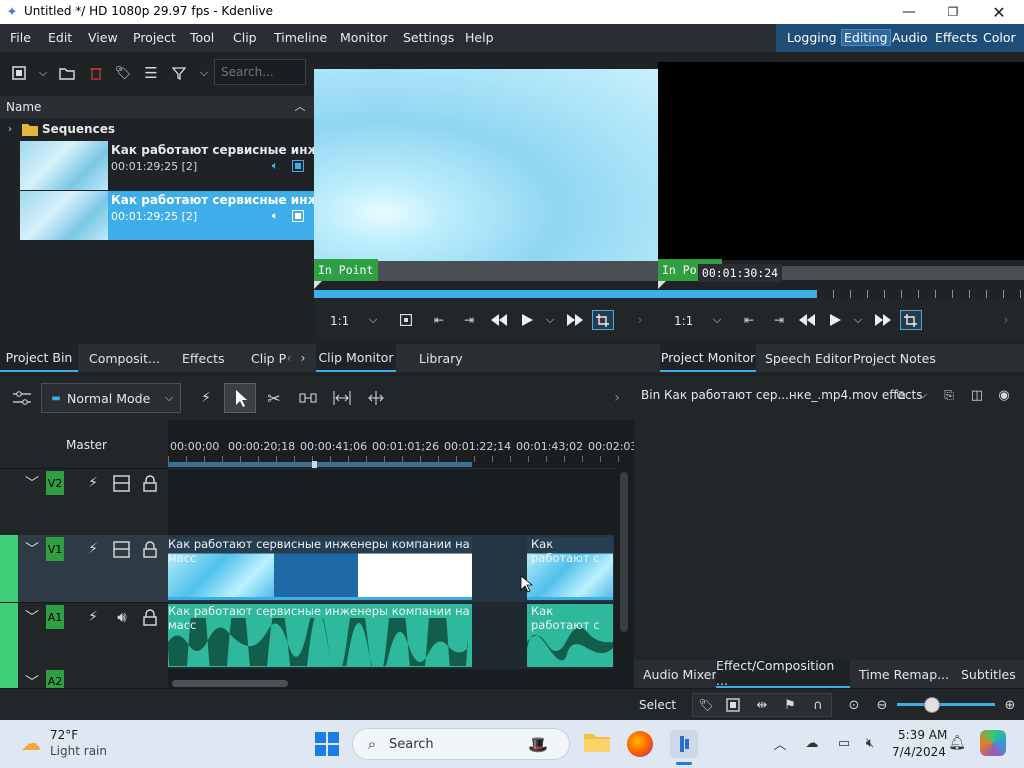 This screenshot has height=768, width=1024. Describe the element at coordinates (920, 294) in the screenshot. I see `project-monitor-ruler-ticks` at that location.